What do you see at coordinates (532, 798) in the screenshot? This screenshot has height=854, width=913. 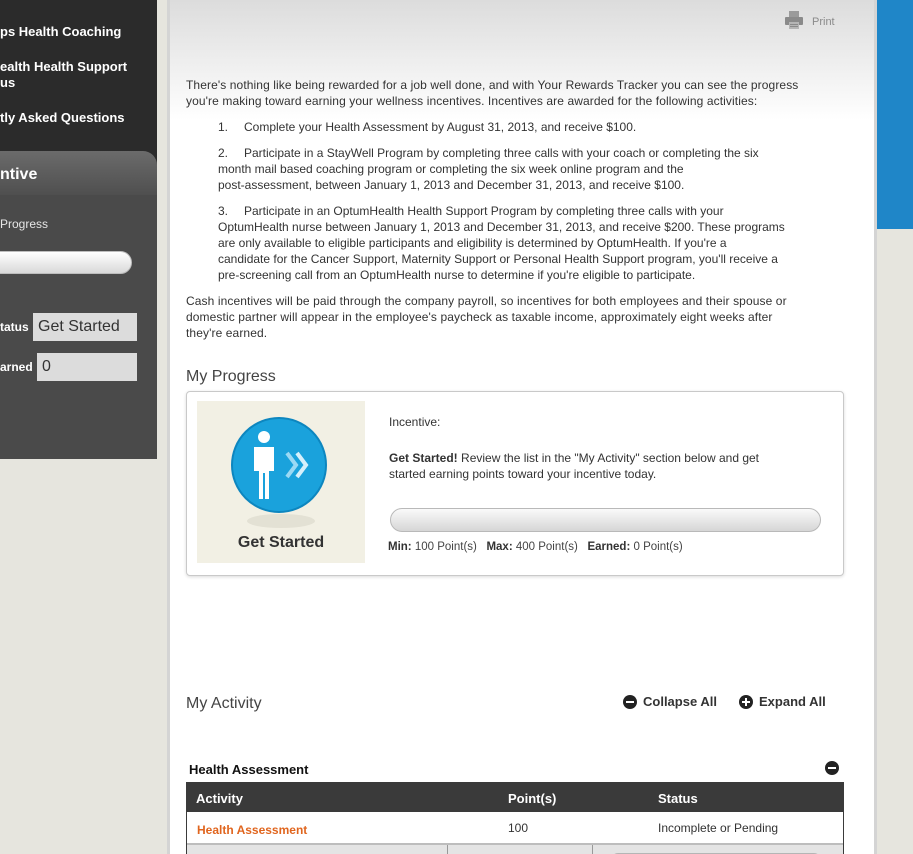 I see `column-header-points: Point(s)` at bounding box center [532, 798].